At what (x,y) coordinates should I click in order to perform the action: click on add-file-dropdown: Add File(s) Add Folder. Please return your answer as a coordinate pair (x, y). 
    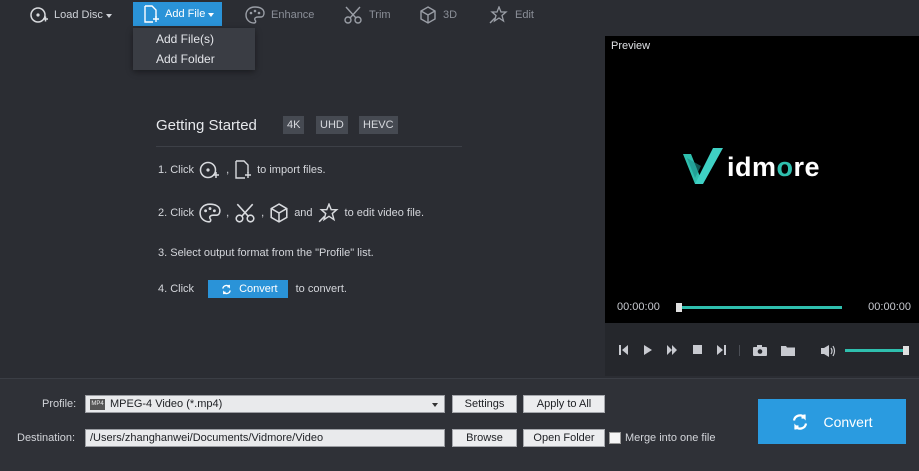
    Looking at the image, I should click on (194, 49).